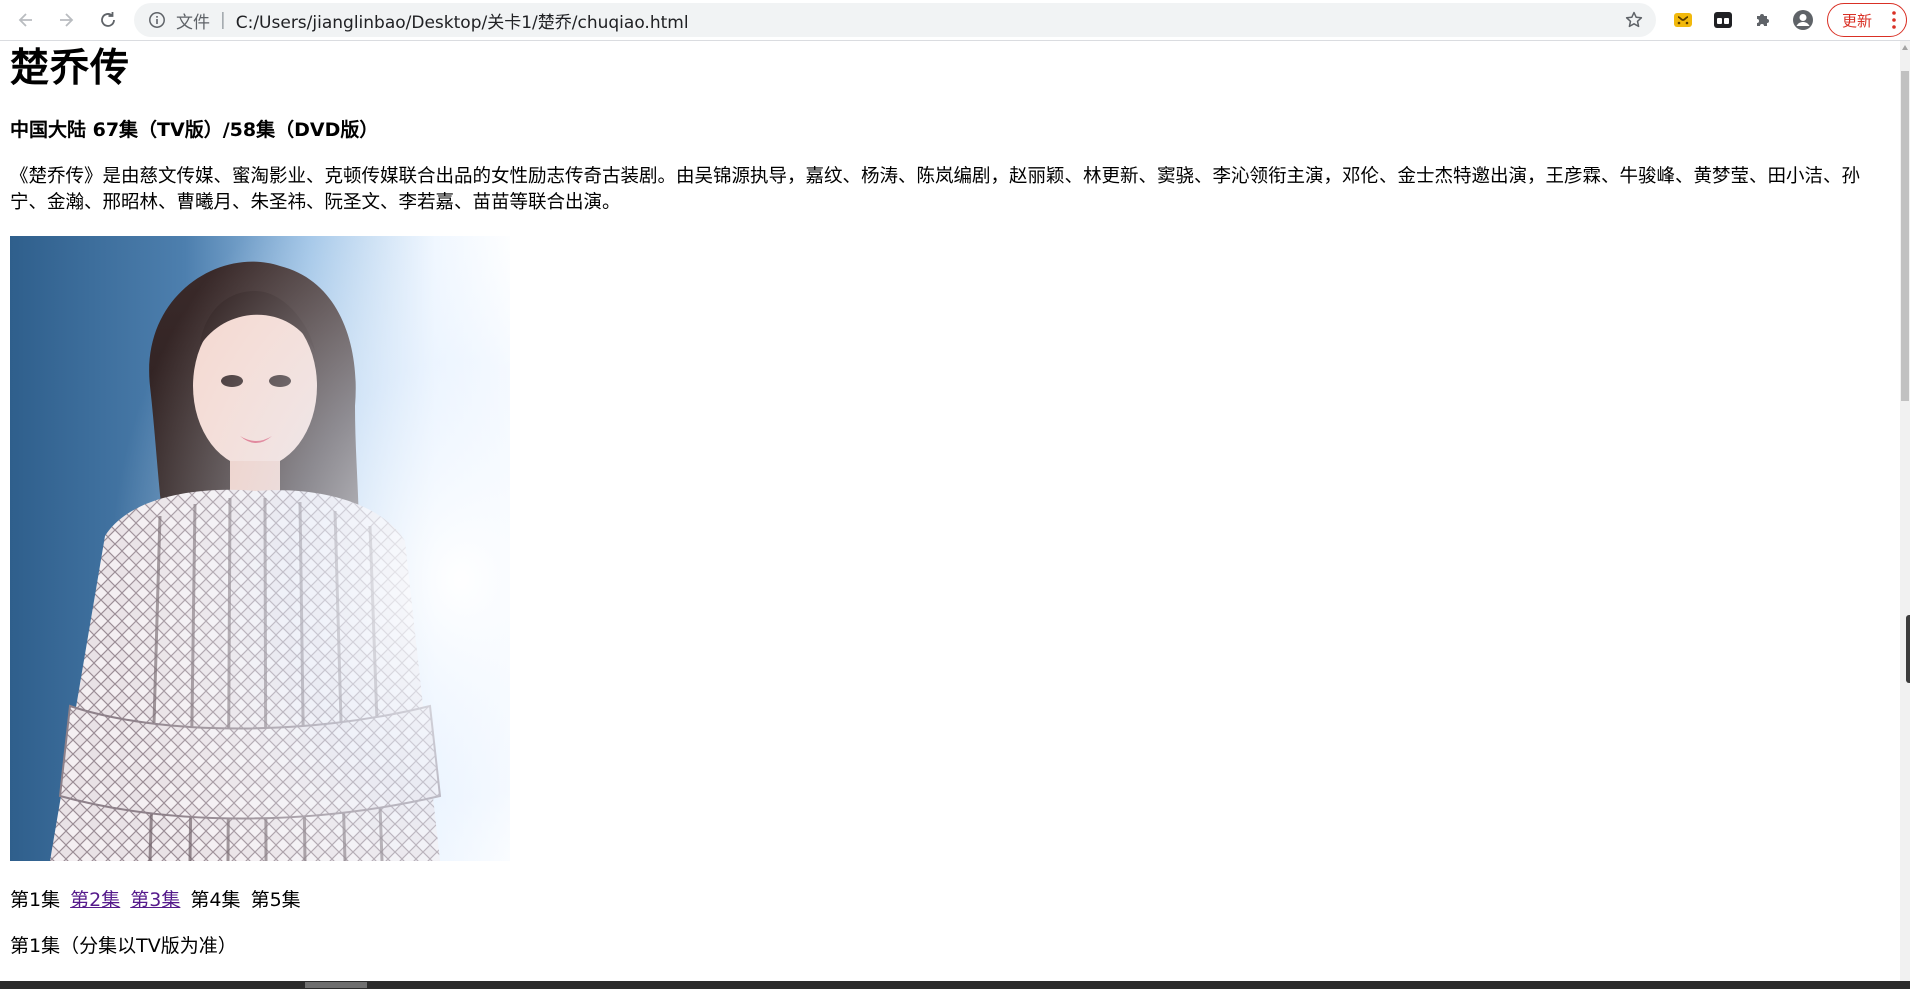 This screenshot has width=1910, height=989. I want to click on profile-icon, so click(1803, 20).